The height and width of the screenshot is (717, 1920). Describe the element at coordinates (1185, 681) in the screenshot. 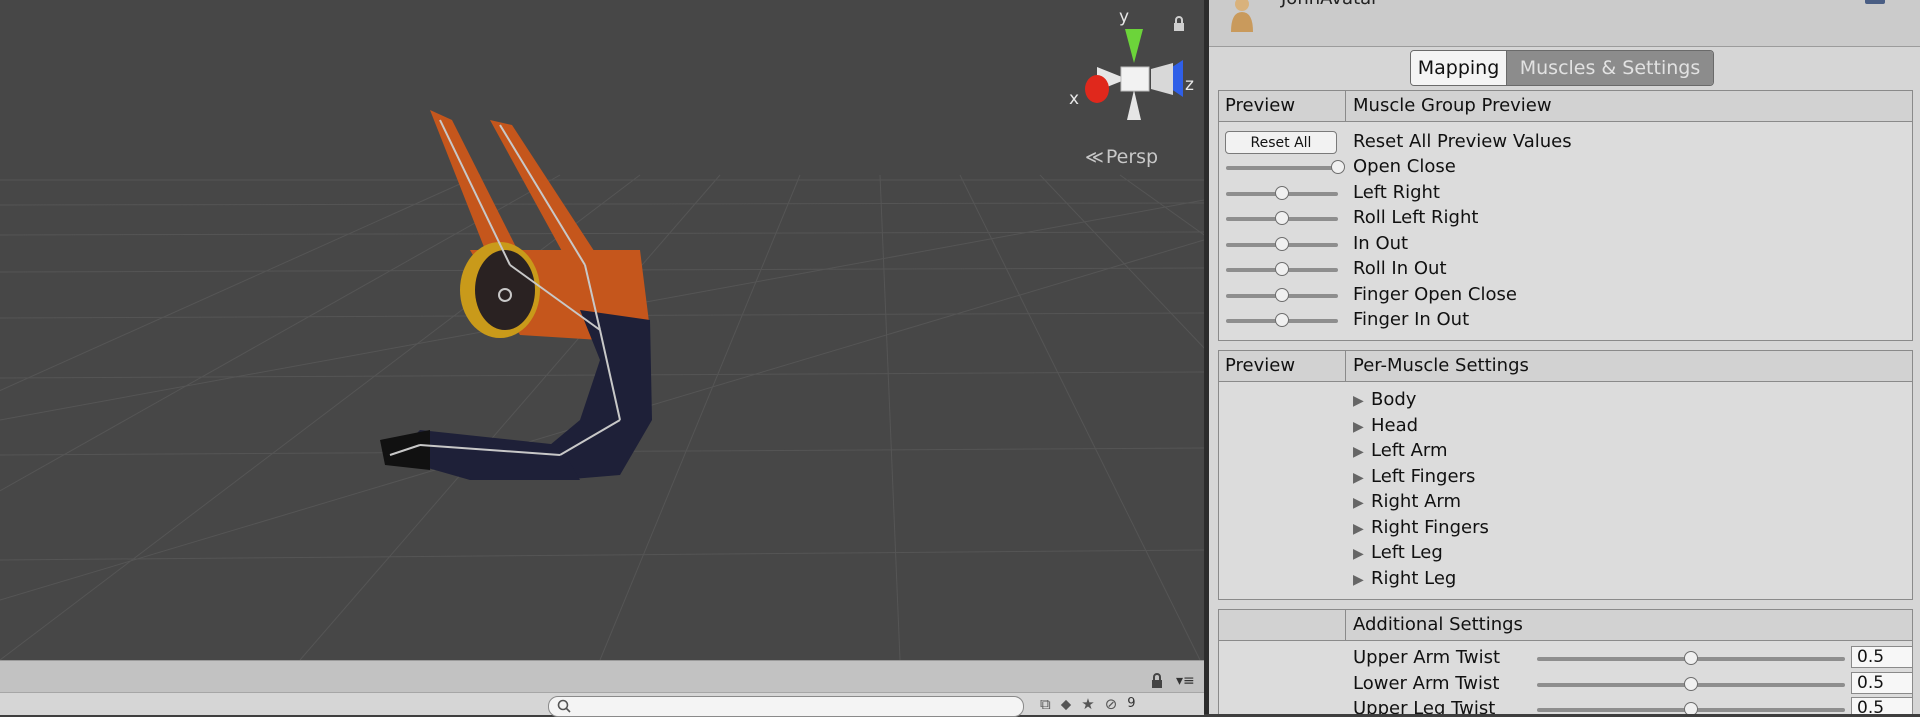

I see `panel-menu-icon: ▾≡` at that location.